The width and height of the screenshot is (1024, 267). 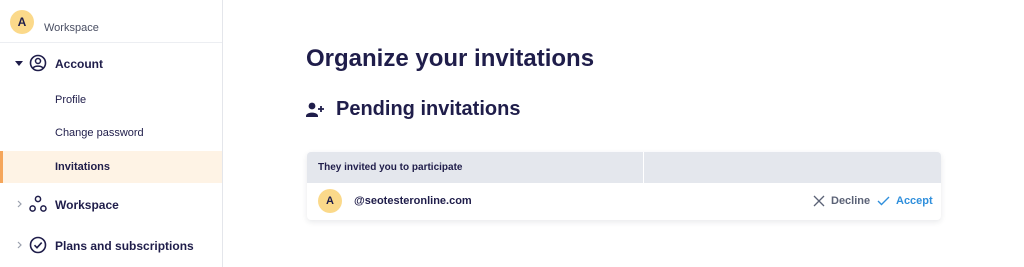 I want to click on accept-label: Accept, so click(x=914, y=201).